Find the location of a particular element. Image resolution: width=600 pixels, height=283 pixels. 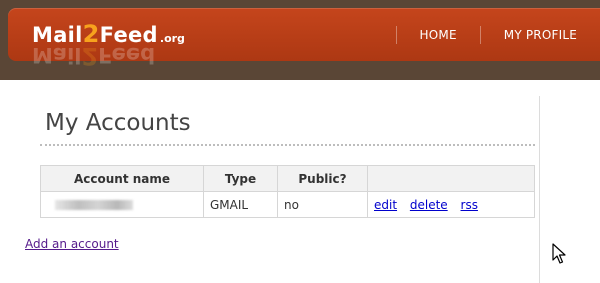

account-public-cell: no is located at coordinates (322, 204).